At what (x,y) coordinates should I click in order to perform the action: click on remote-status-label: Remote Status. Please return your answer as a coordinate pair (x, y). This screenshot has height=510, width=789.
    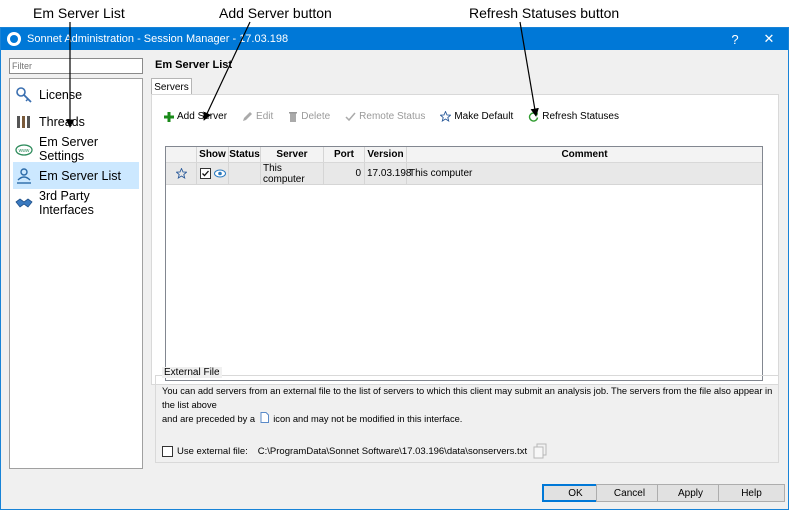
    Looking at the image, I should click on (392, 116).